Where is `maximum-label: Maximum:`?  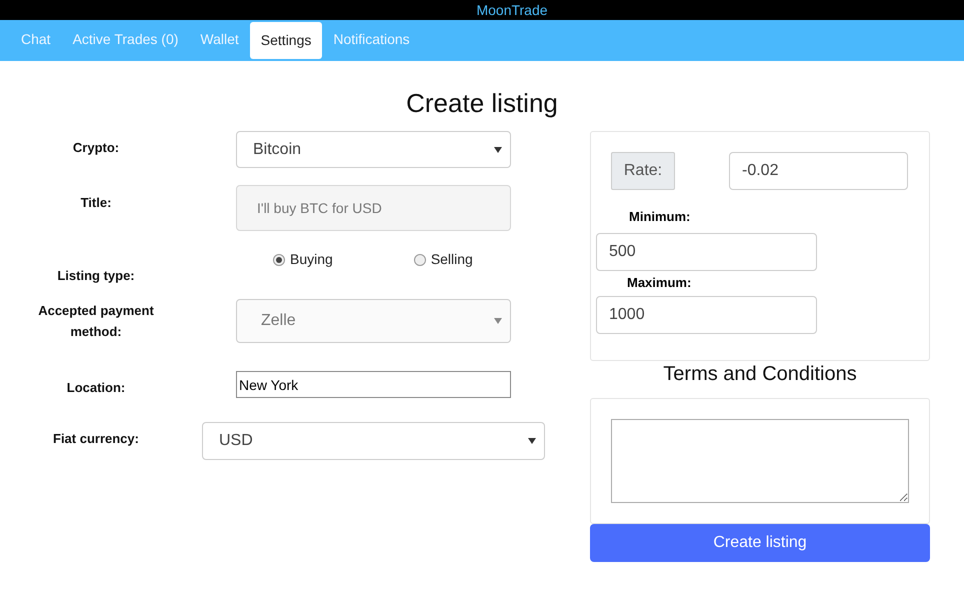
maximum-label: Maximum: is located at coordinates (659, 283).